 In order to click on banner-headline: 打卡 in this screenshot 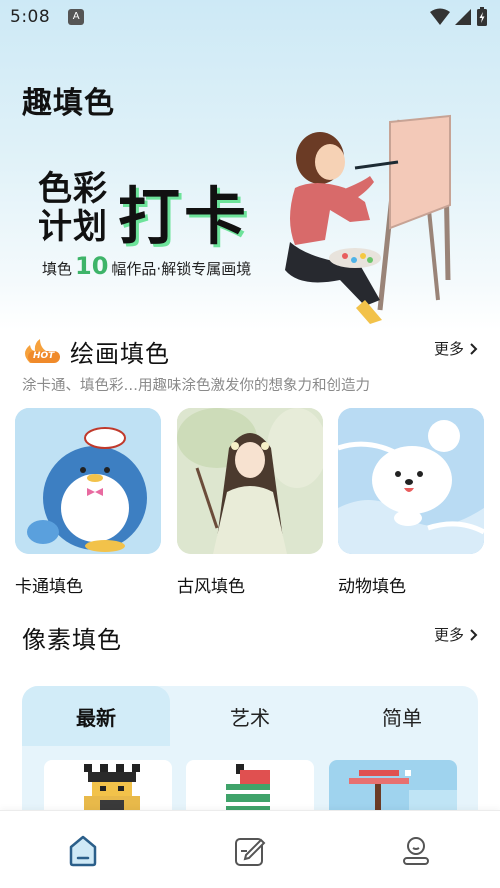, I will do `click(184, 216)`.